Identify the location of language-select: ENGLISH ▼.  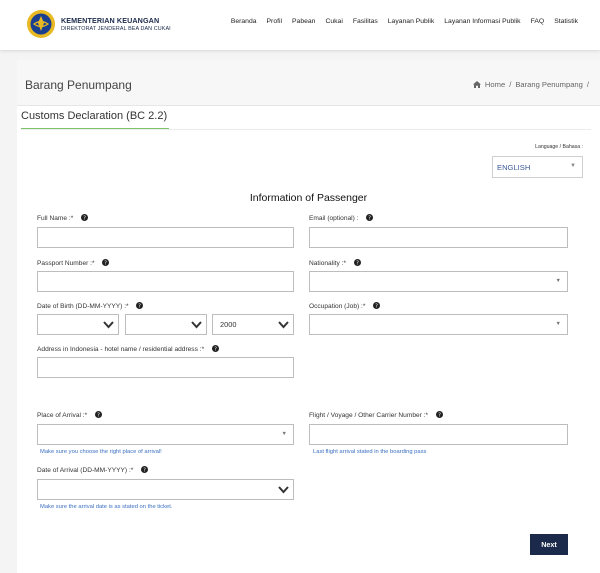
(537, 167).